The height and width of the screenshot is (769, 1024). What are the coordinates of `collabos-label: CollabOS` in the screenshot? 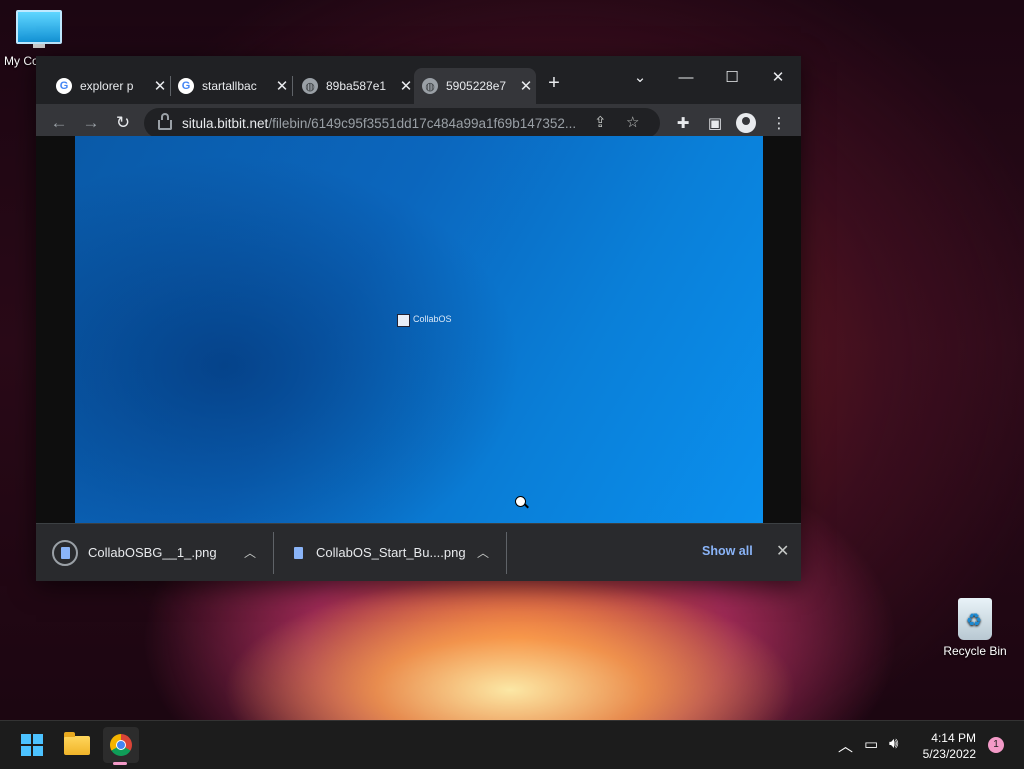 It's located at (432, 319).